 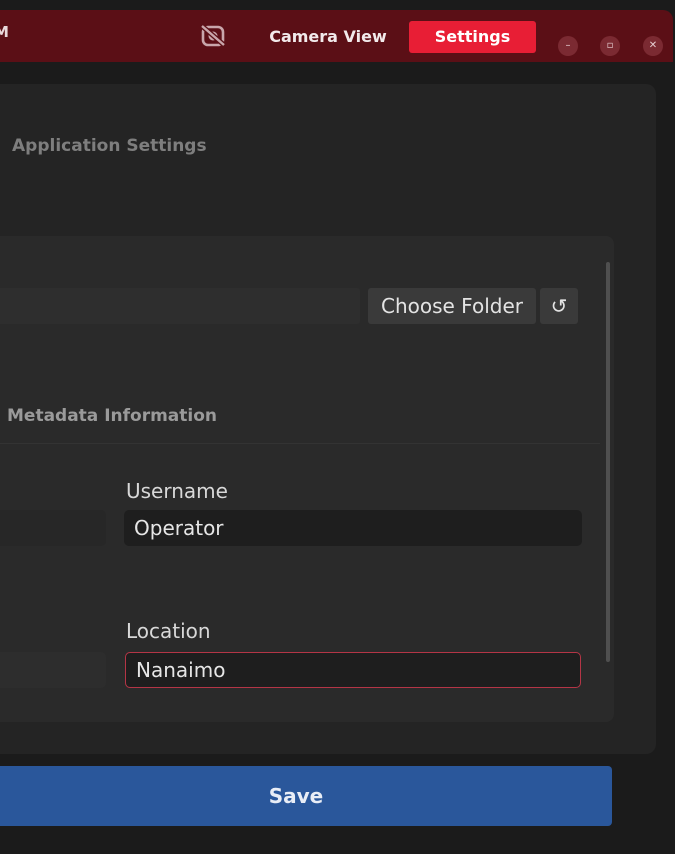 I want to click on reset-folder-button: ↺, so click(x=559, y=306).